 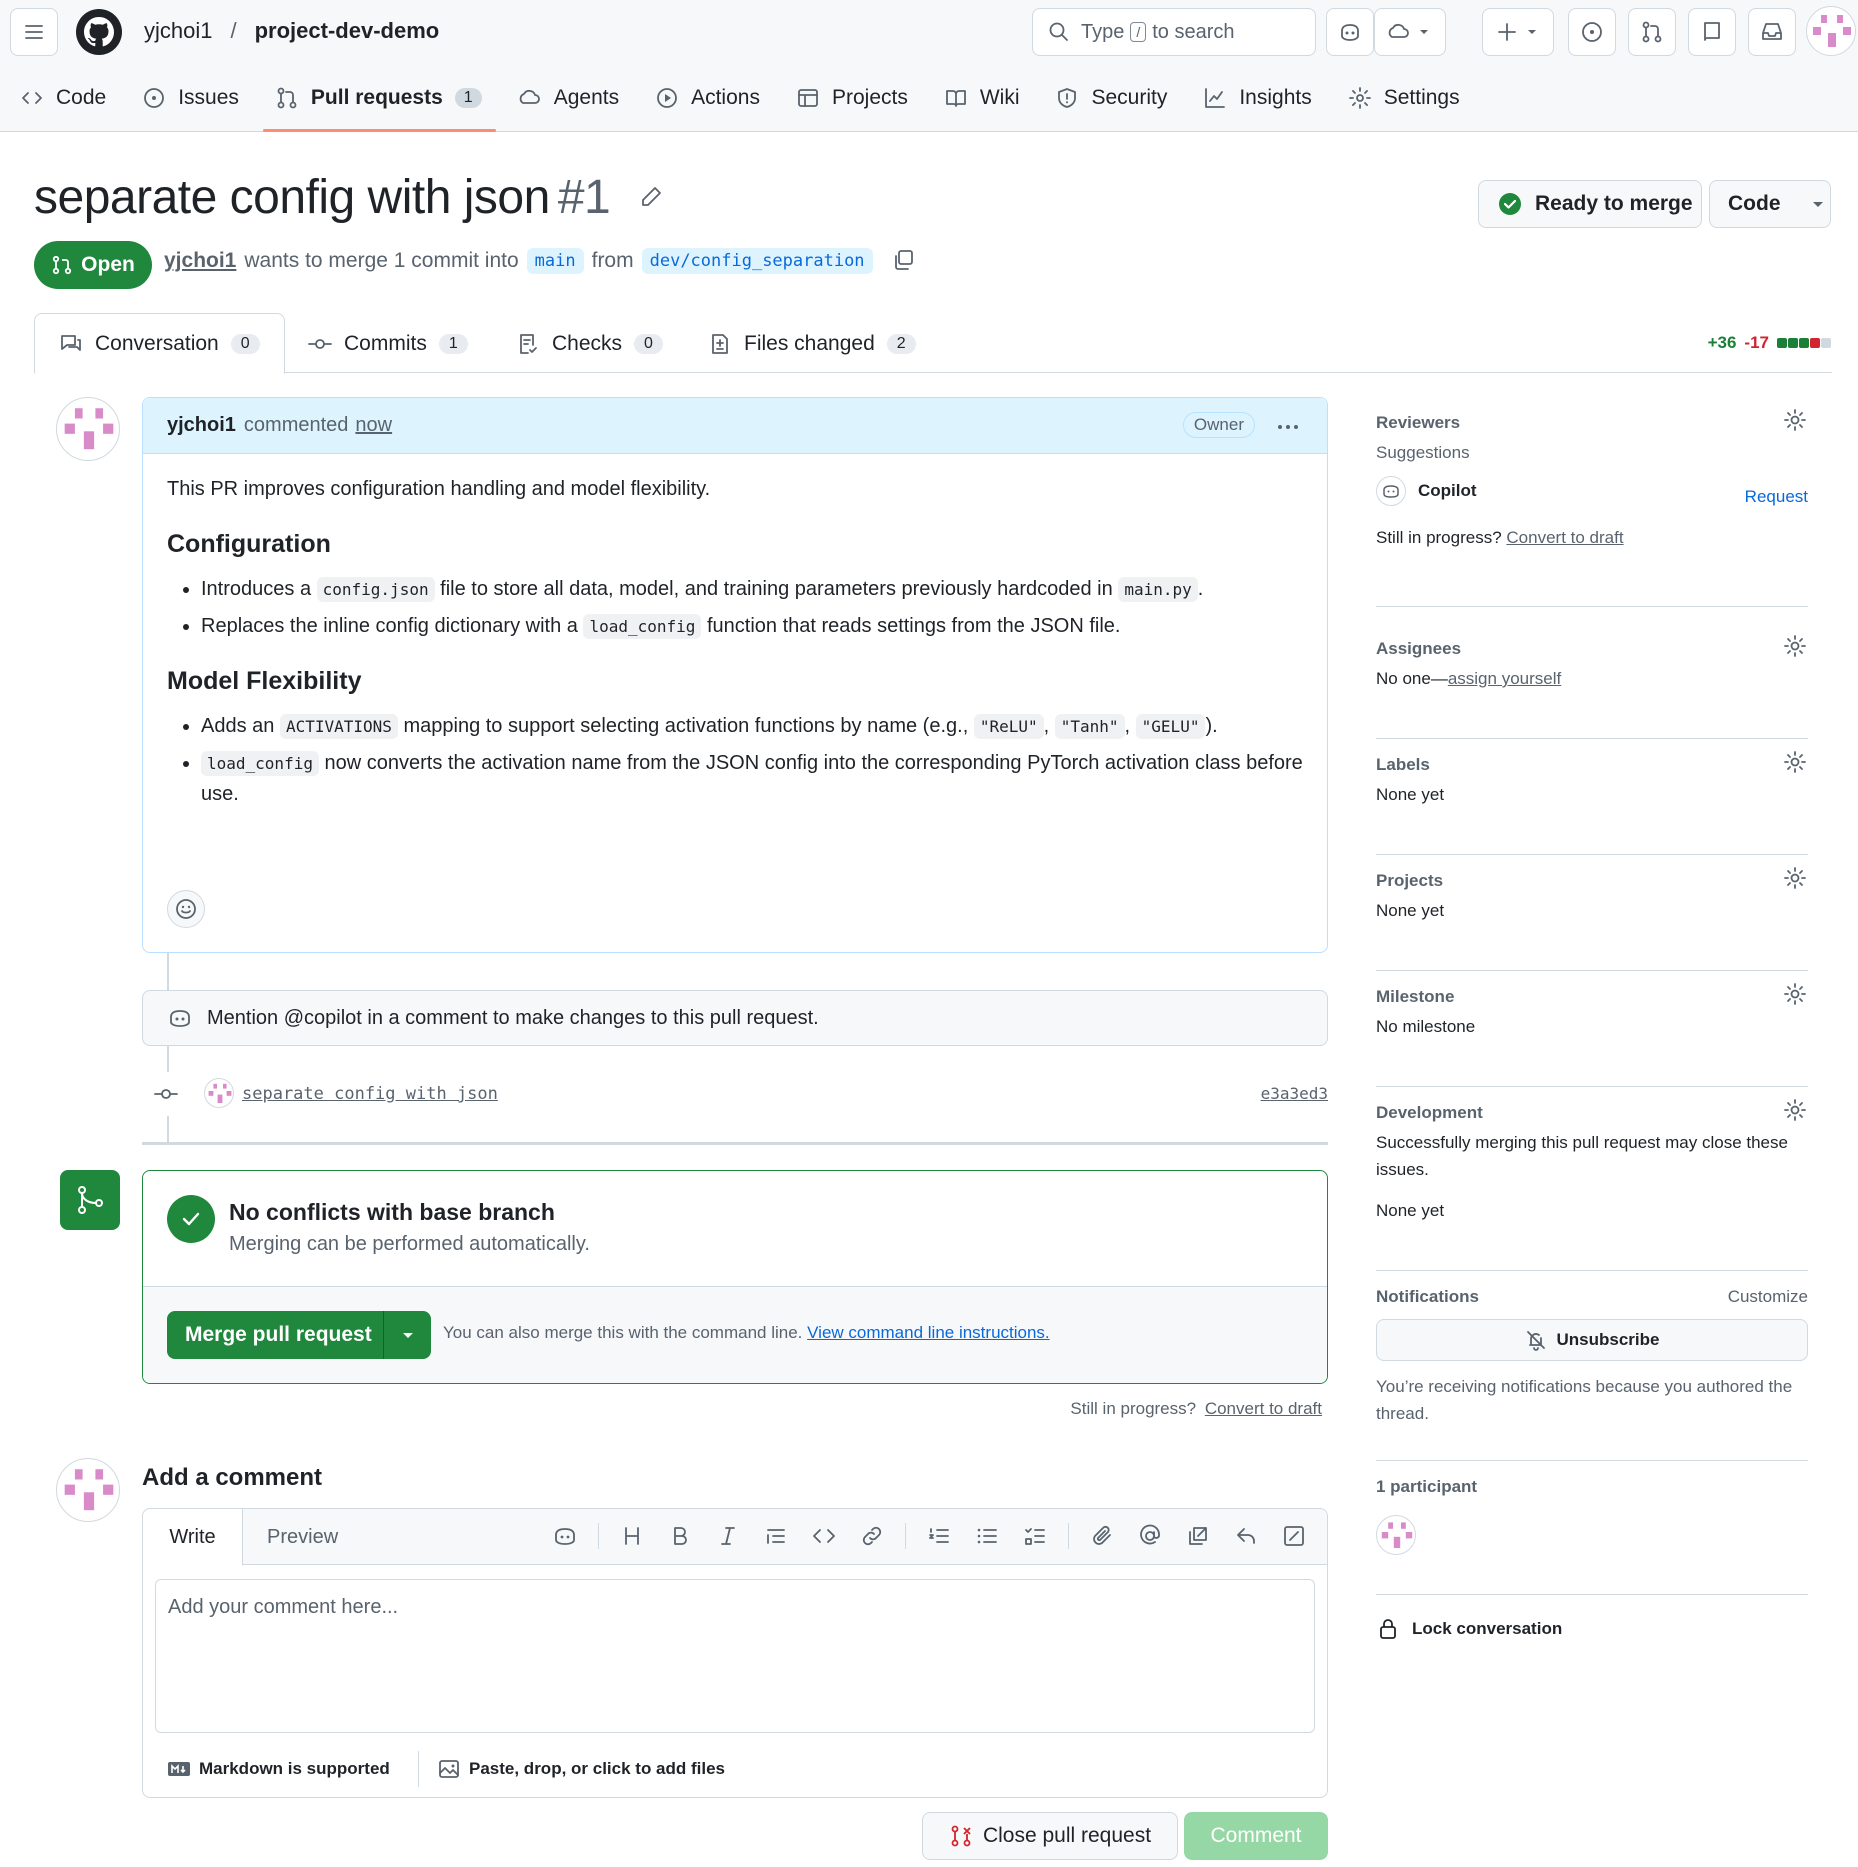 I want to click on repo-name-link: project-dev-demo, so click(x=347, y=31).